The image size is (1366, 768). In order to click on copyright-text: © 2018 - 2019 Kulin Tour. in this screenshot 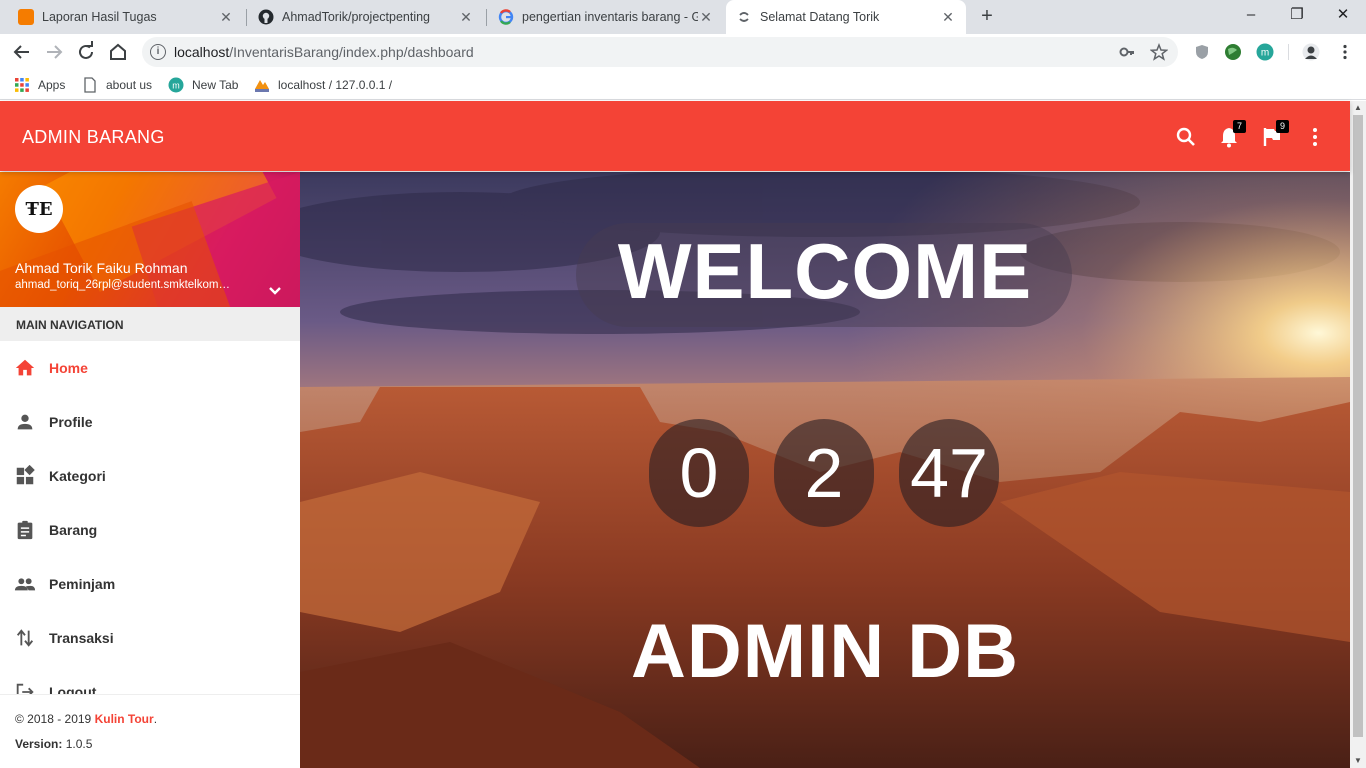, I will do `click(86, 719)`.